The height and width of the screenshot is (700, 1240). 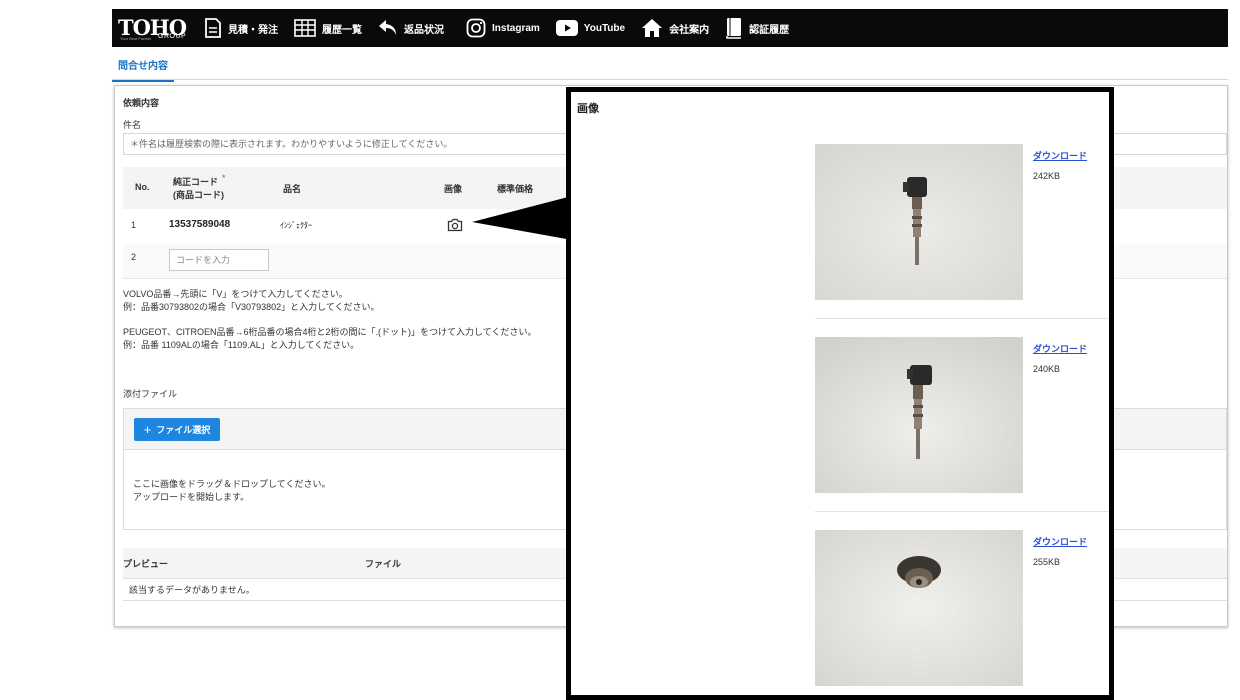 What do you see at coordinates (588, 109) in the screenshot?
I see `popup-title: 画像` at bounding box center [588, 109].